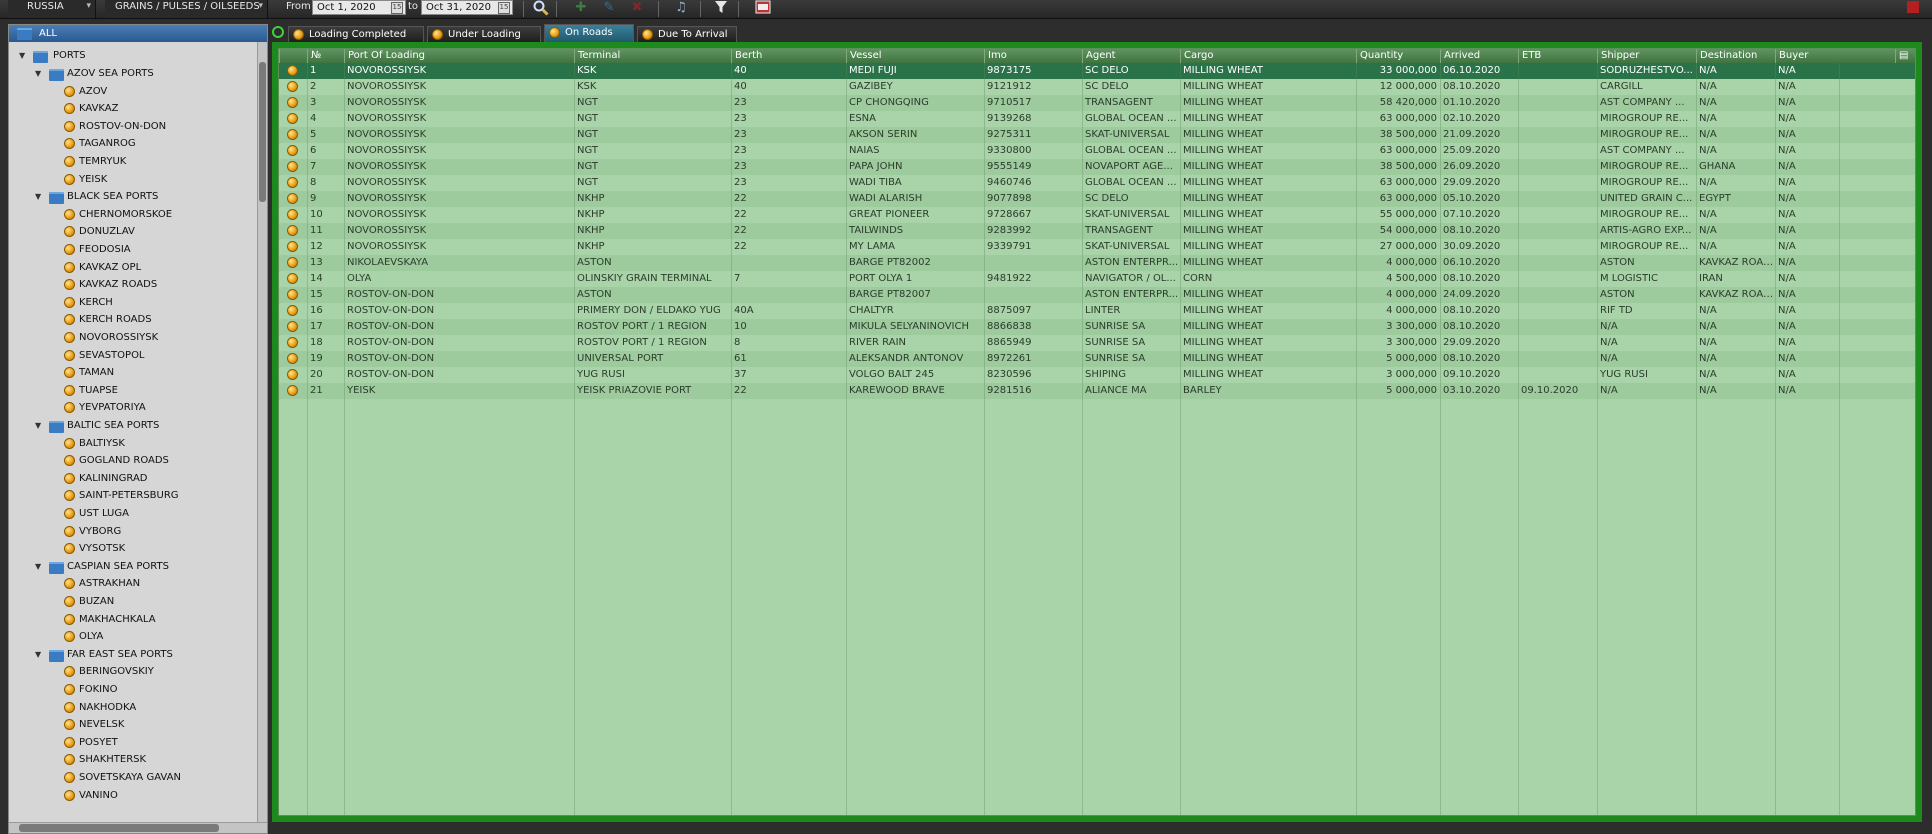 Image resolution: width=1932 pixels, height=834 pixels. What do you see at coordinates (1398, 56) in the screenshot?
I see `grid-column-header: Quantity` at bounding box center [1398, 56].